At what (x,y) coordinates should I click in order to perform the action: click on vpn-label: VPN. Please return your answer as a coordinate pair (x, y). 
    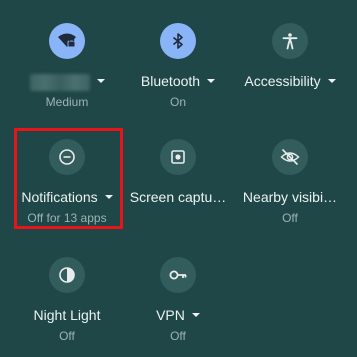
    Looking at the image, I should click on (170, 315).